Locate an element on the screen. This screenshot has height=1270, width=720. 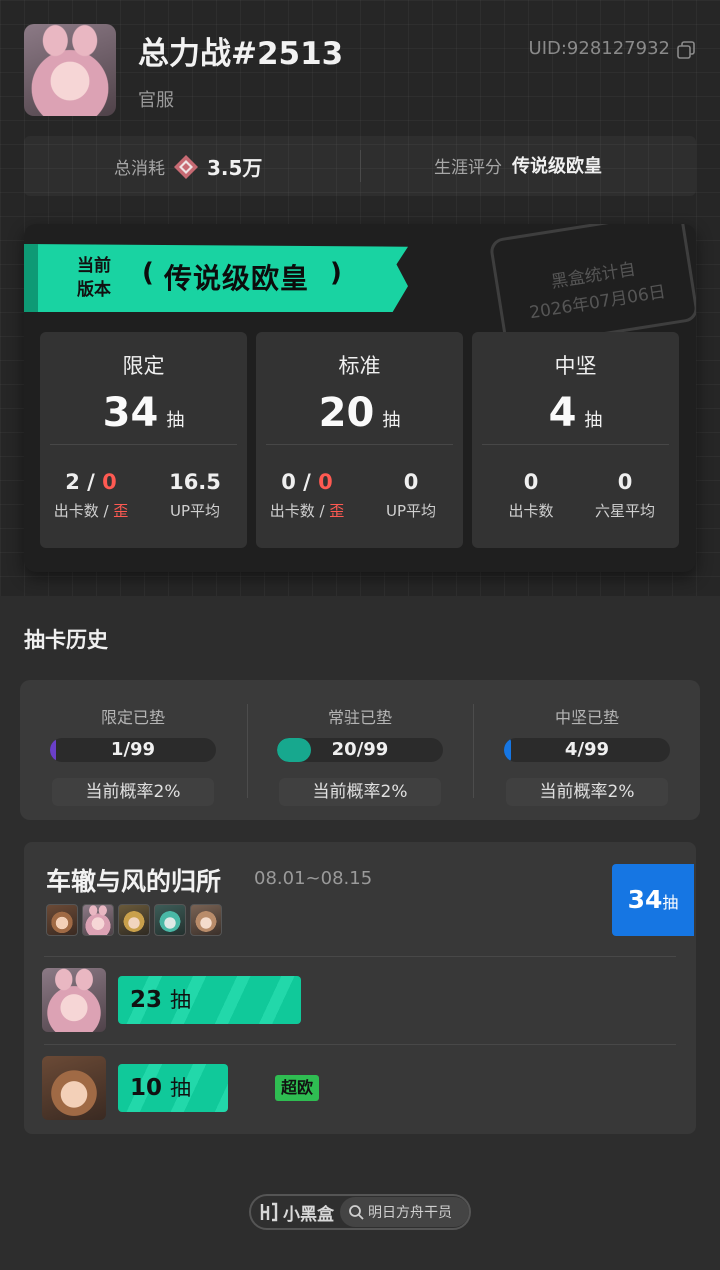
career-rating-label: 生涯评分 is located at coordinates (468, 167).